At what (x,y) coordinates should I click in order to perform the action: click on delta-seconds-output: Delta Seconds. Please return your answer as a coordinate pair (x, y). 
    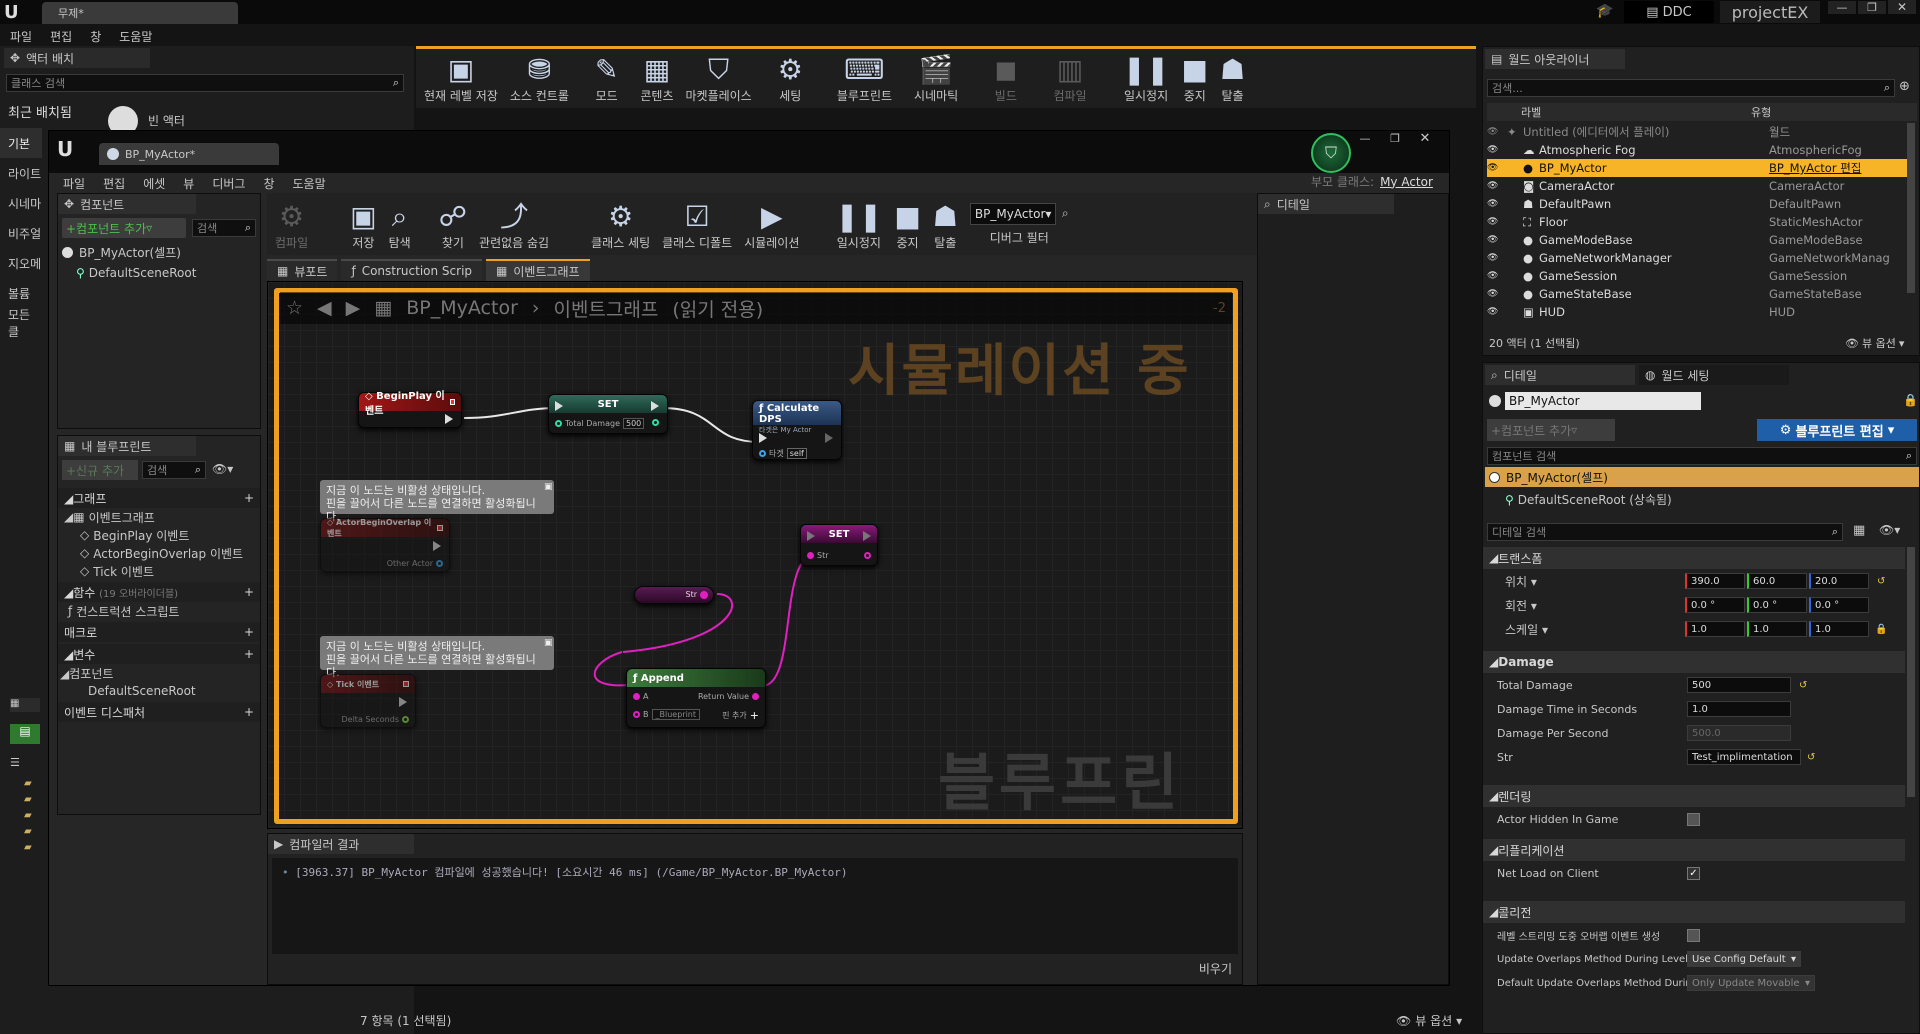
    Looking at the image, I should click on (375, 719).